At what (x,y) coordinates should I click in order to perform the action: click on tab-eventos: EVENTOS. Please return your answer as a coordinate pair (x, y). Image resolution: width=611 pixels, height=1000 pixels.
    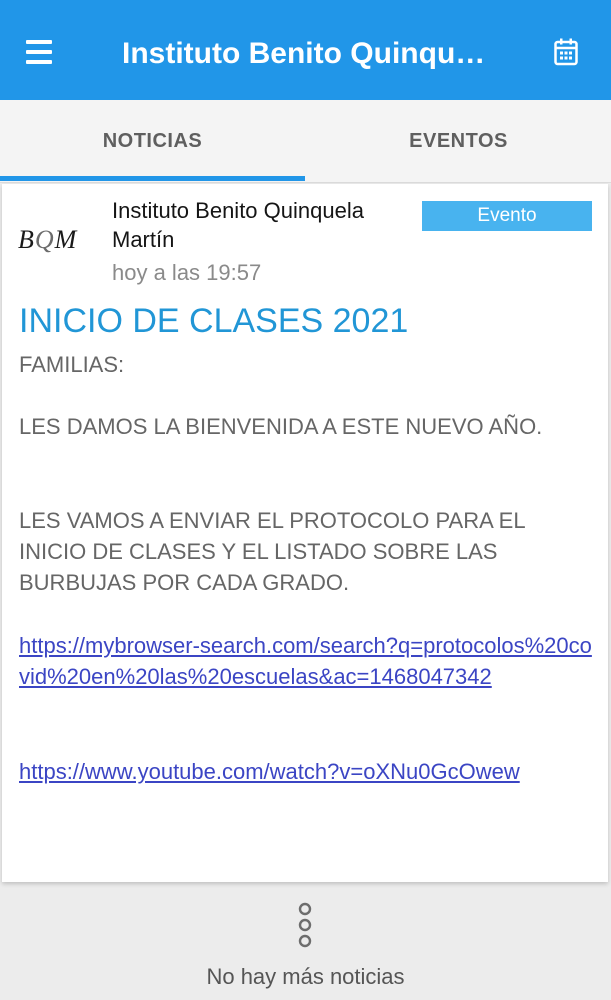
    Looking at the image, I should click on (458, 141).